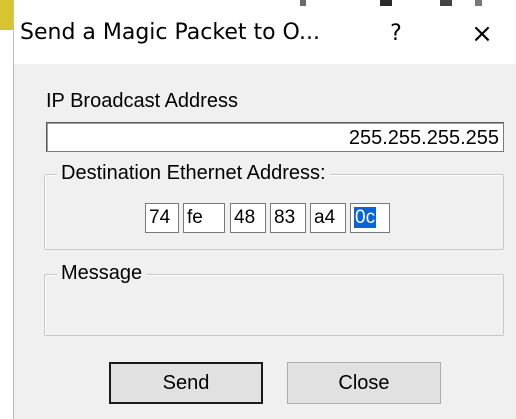 This screenshot has width=516, height=419. I want to click on octet-field-2: fe, so click(204, 218).